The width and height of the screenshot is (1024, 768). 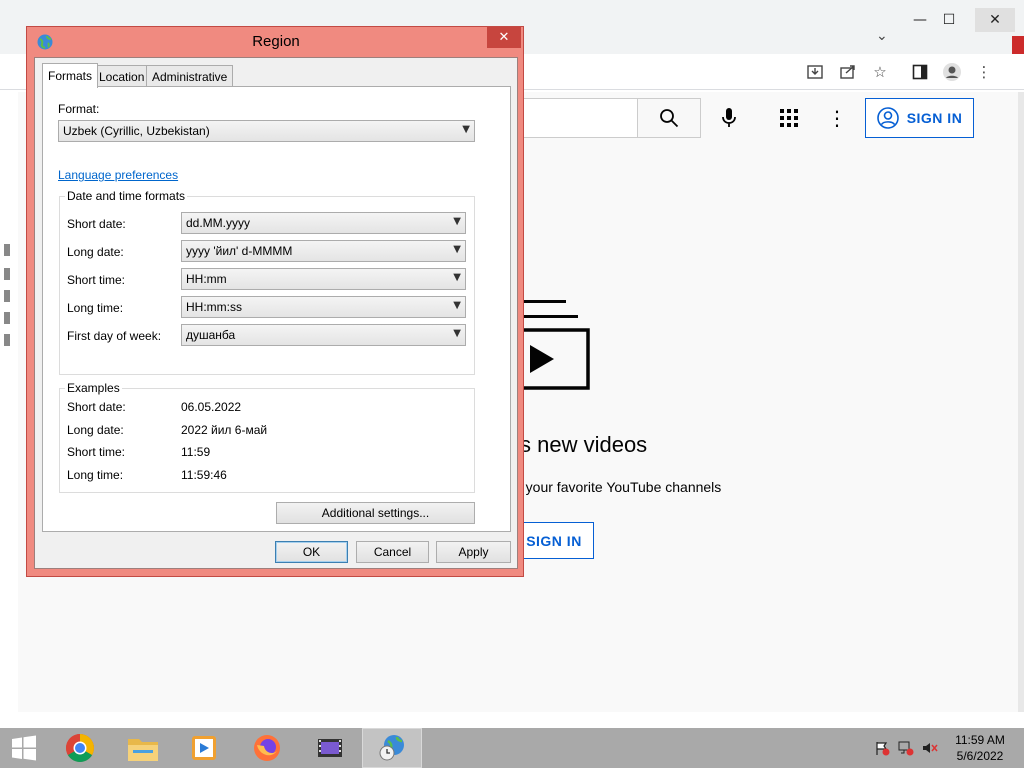 What do you see at coordinates (266, 131) in the screenshot?
I see `format-select: Uzbek (Cyrillic, Uzbekistan) ▼` at bounding box center [266, 131].